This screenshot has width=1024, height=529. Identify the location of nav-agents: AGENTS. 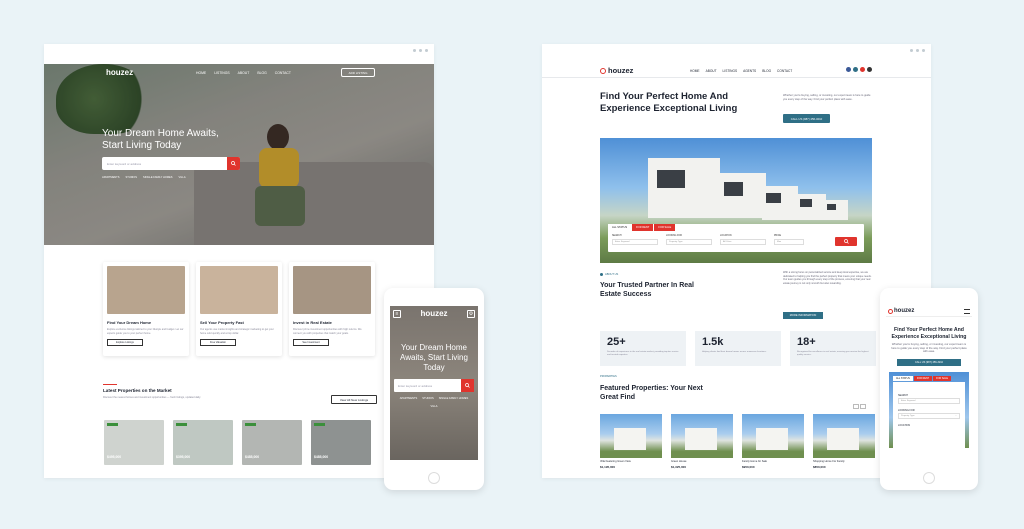
(749, 71).